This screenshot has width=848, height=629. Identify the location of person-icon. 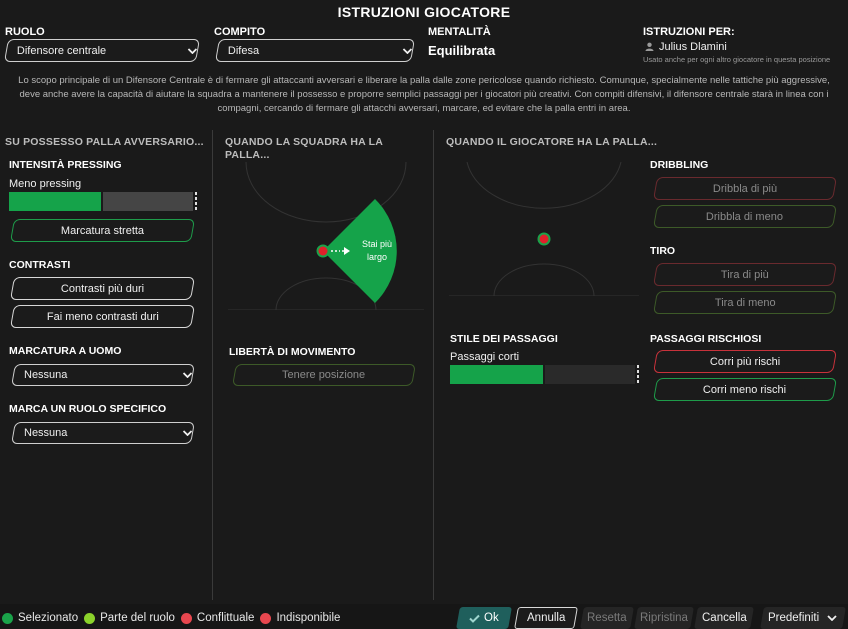
(649, 47).